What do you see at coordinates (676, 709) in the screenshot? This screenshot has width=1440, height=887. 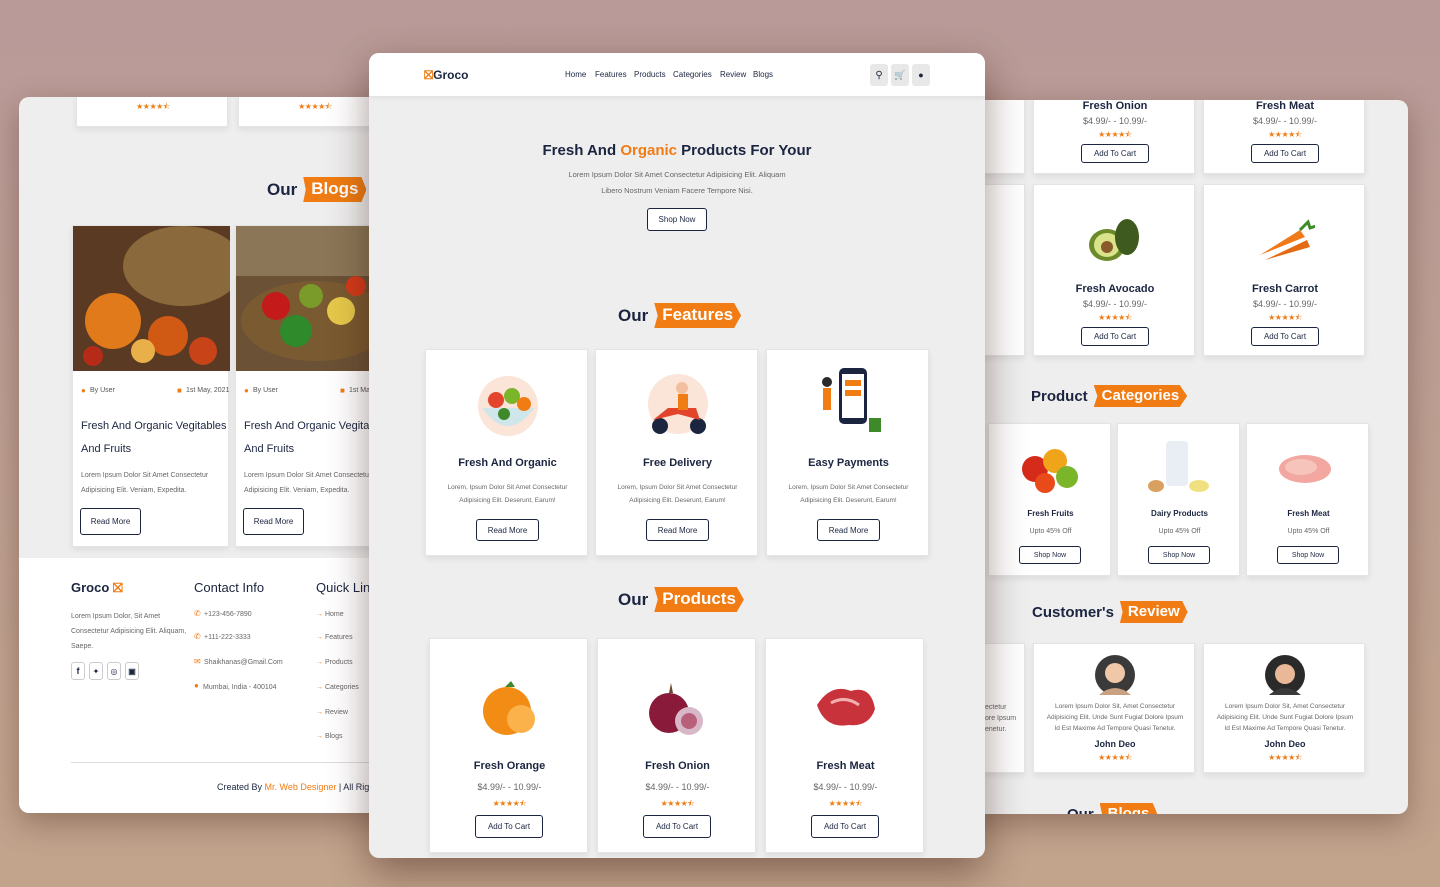 I see `onion-image` at bounding box center [676, 709].